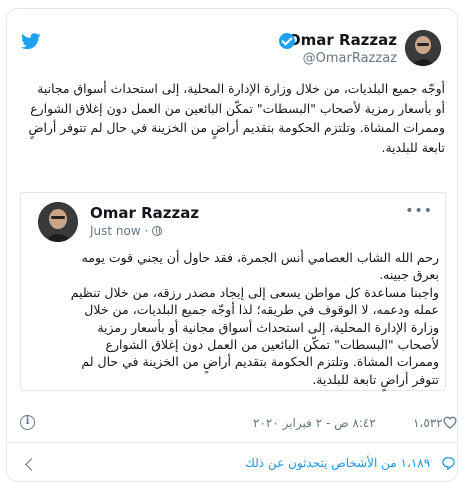 This screenshot has height=489, width=465. I want to click on comment-icon, so click(448, 463).